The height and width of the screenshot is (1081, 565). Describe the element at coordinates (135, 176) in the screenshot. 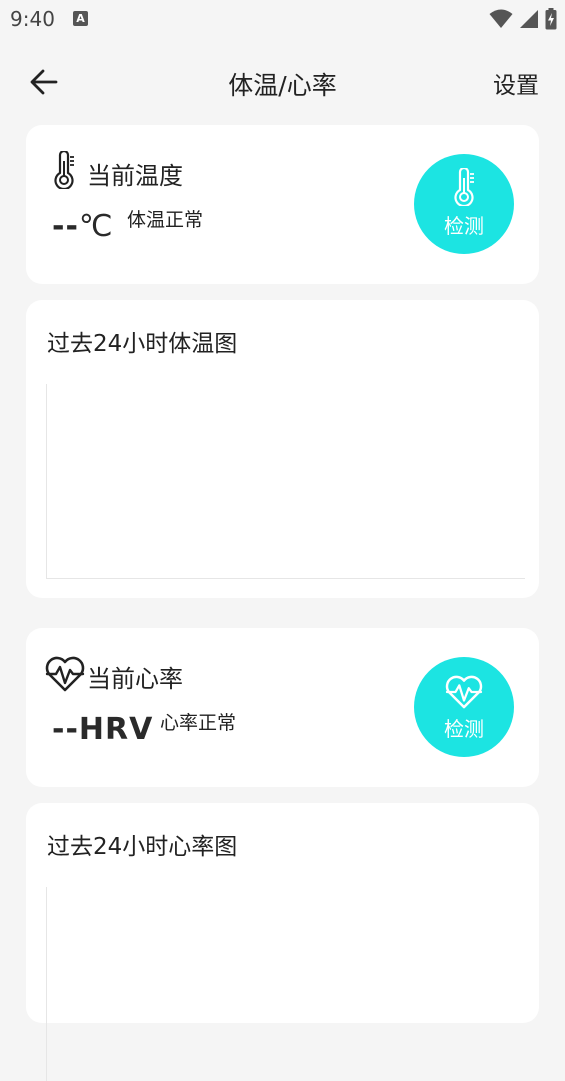

I see `temperature-label: 当前温度` at that location.